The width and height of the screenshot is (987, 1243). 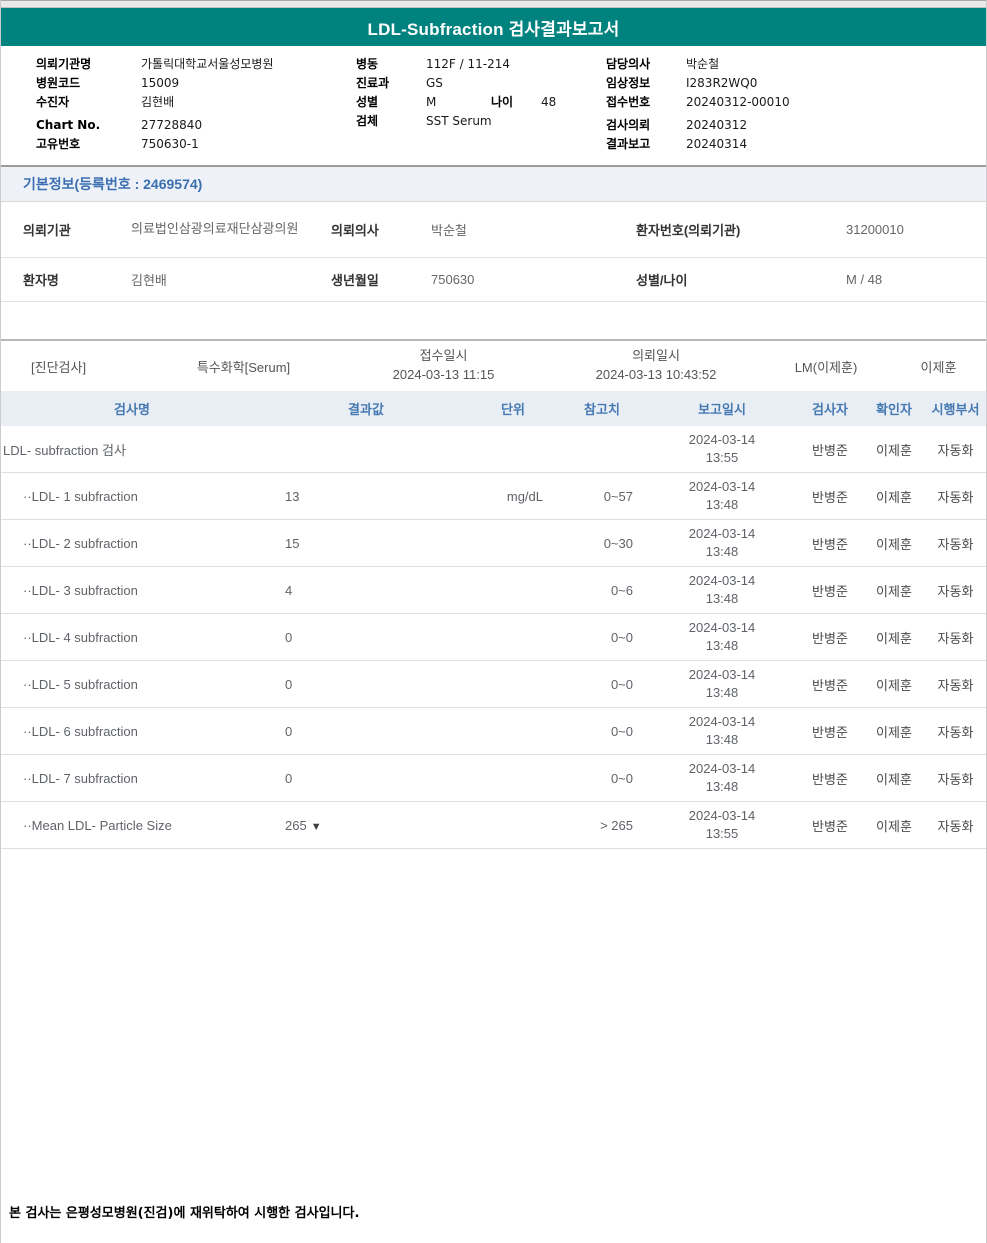 I want to click on field-sex-age: 성별 M 나이 48, so click(x=481, y=102).